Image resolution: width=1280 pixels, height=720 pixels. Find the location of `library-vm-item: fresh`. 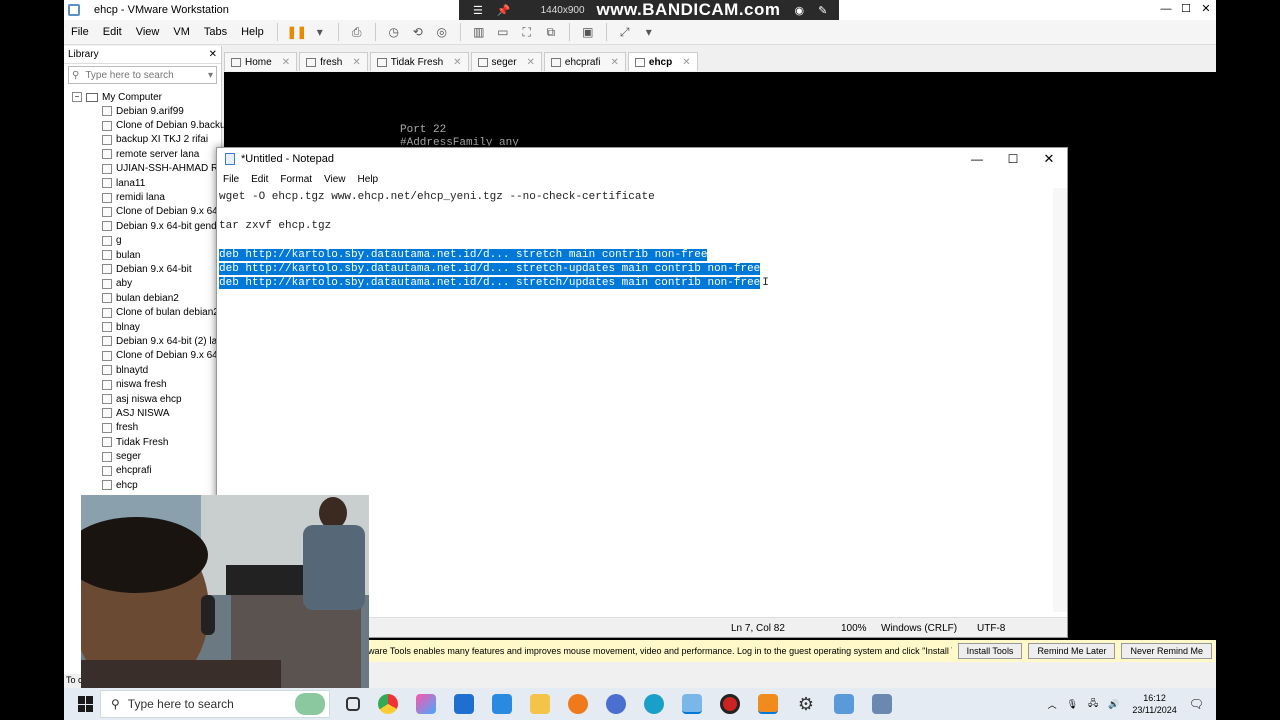

library-vm-item: fresh is located at coordinates (146, 428).